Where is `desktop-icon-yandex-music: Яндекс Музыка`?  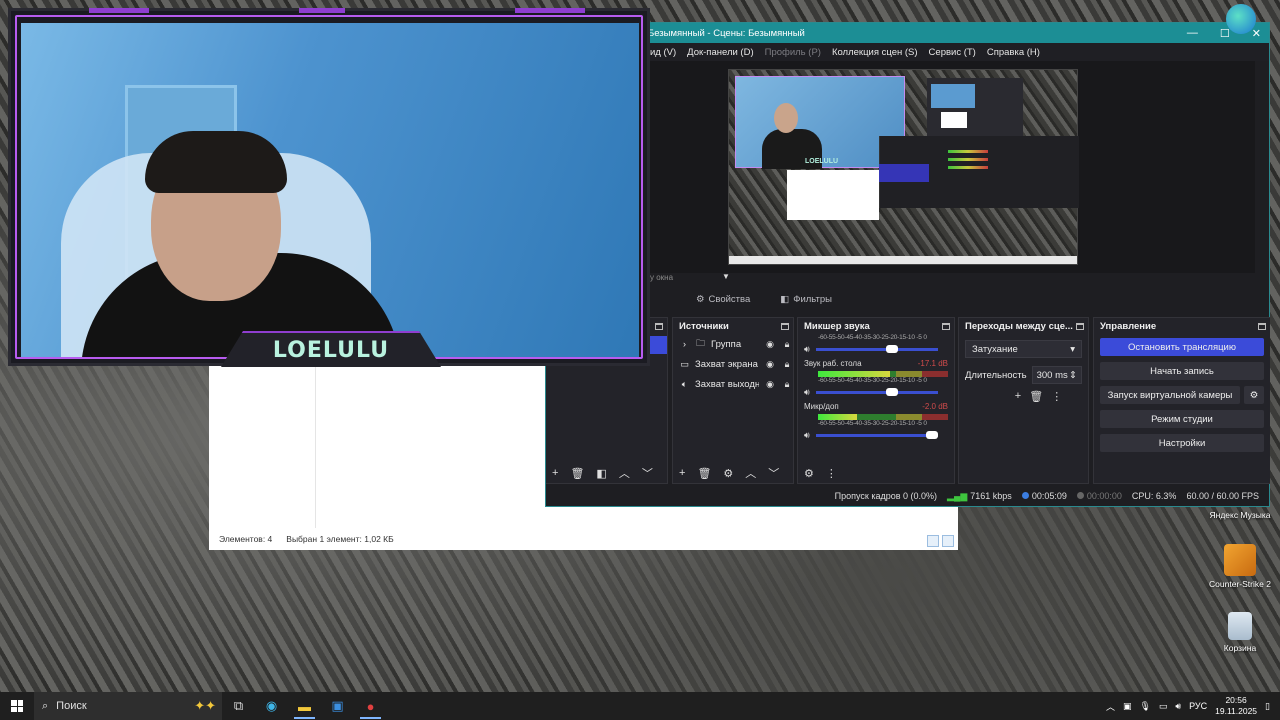
desktop-icon-yandex-music: Яндекс Музыка is located at coordinates (1240, 515).